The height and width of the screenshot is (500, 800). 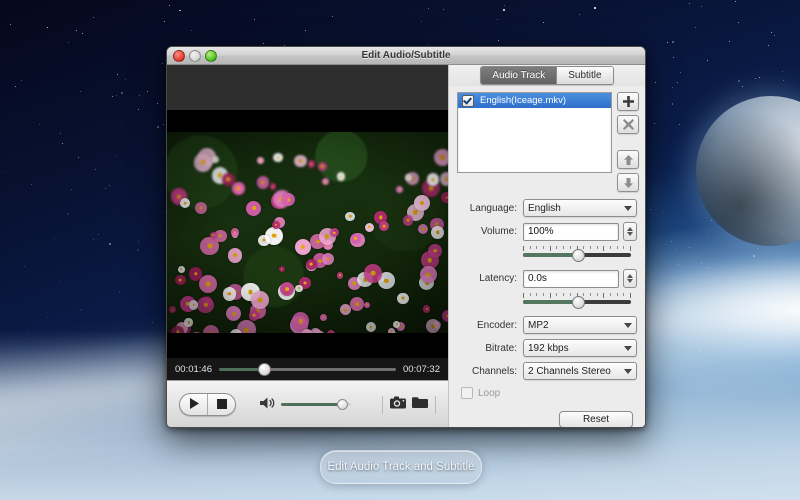 I want to click on channels-label: Channels:, so click(x=494, y=371).